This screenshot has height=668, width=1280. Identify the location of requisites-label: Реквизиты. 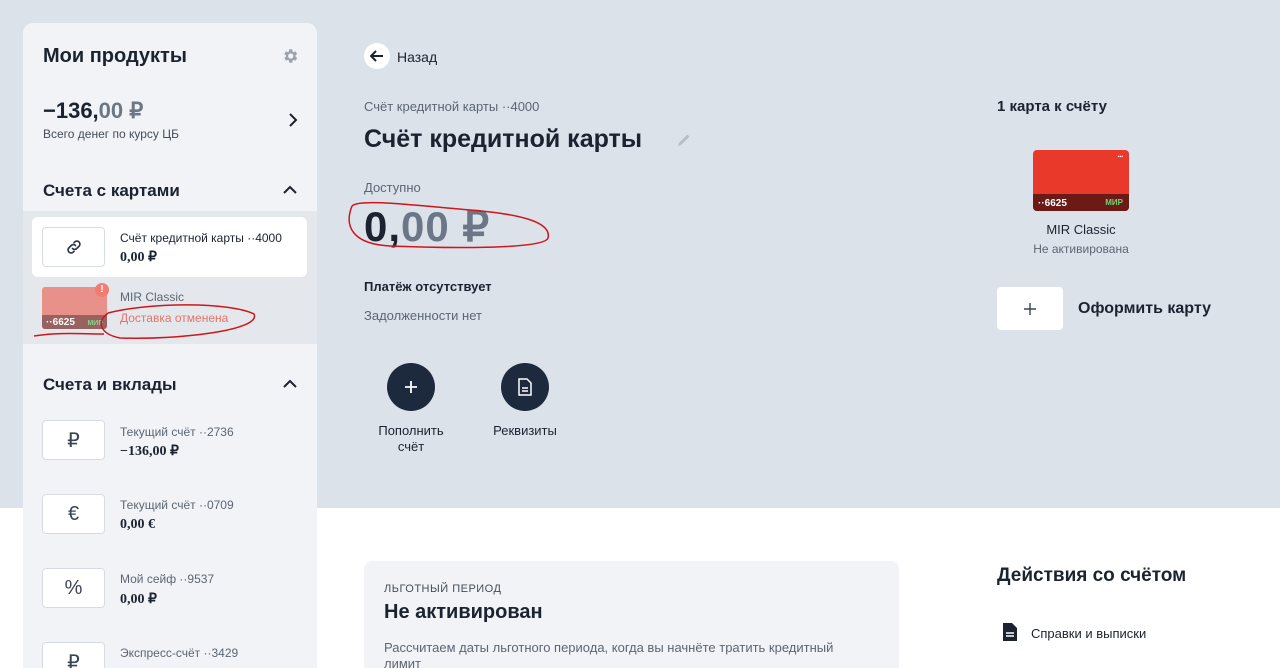
(525, 431).